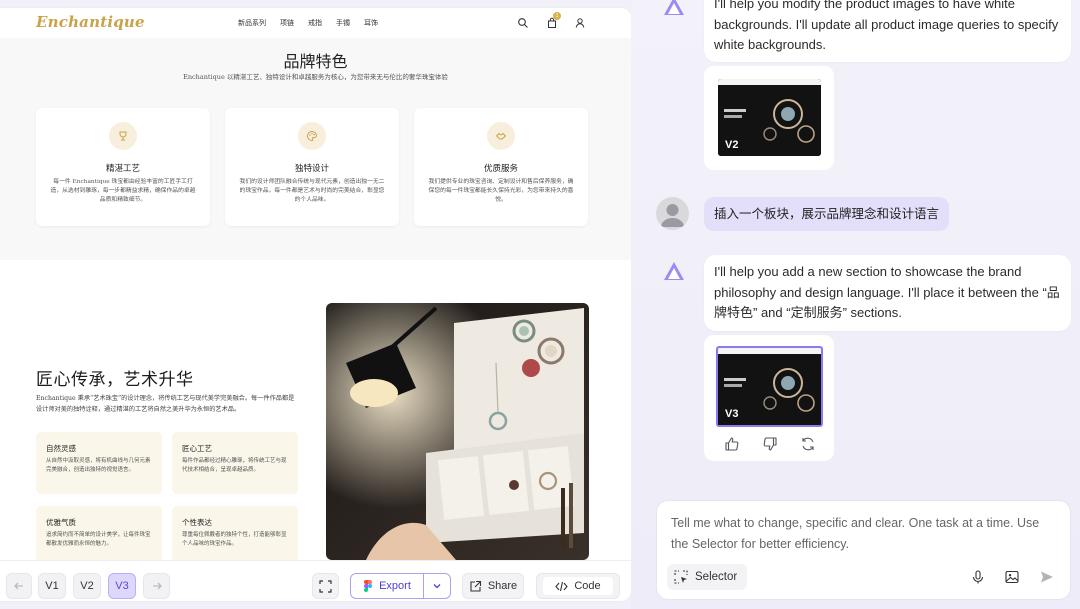 This screenshot has height=609, width=1080. I want to click on fullscreen-button, so click(325, 586).